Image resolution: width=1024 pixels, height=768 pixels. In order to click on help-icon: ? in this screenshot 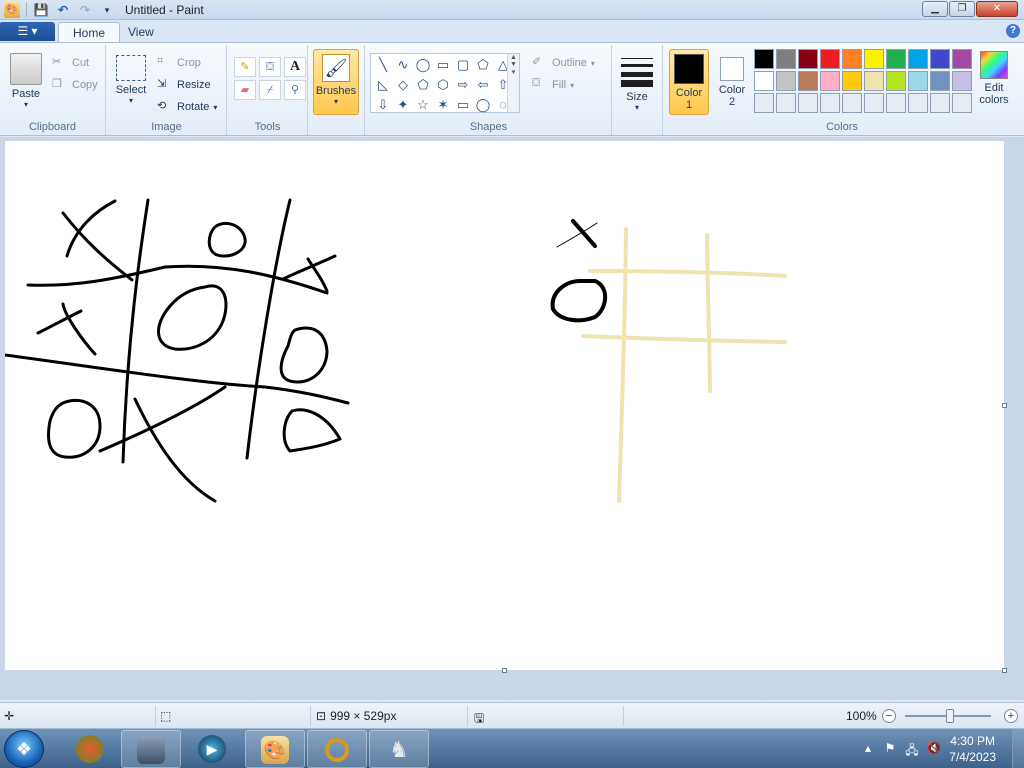, I will do `click(1013, 31)`.